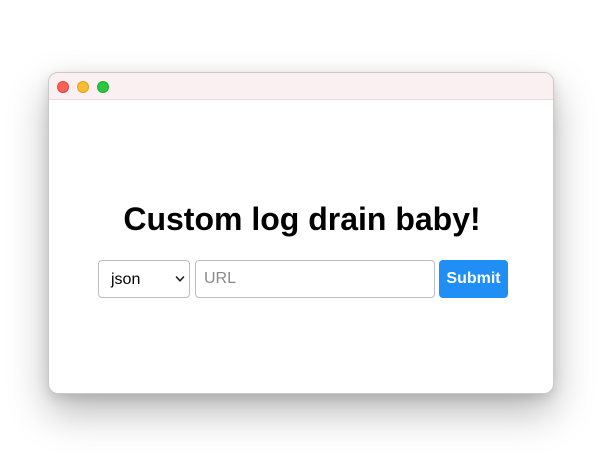 This screenshot has width=602, height=462. I want to click on format-select: json, so click(144, 279).